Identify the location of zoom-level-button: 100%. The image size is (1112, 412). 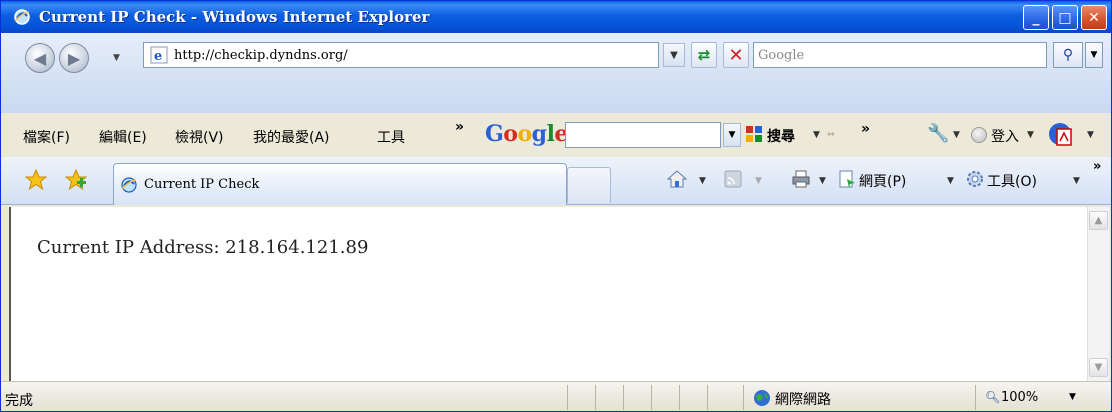
(1019, 397).